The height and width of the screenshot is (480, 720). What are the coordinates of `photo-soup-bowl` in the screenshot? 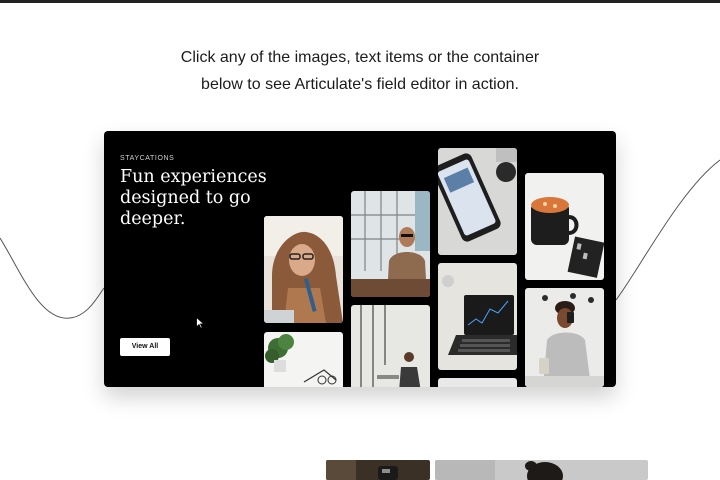 It's located at (564, 226).